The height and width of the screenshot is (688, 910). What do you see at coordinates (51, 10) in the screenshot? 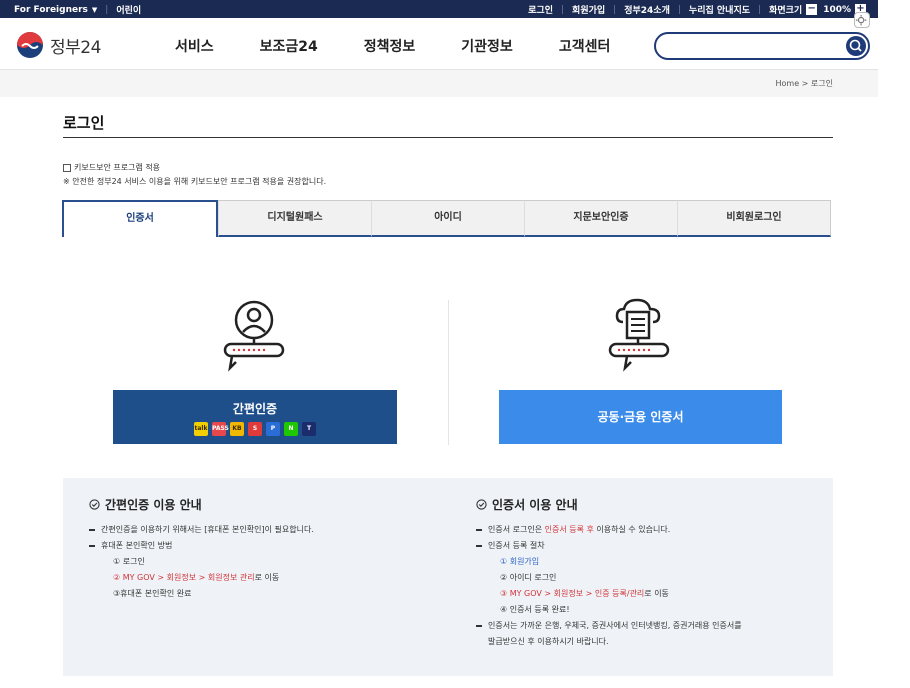
I see `for-foreigners-link: For Foreigners` at bounding box center [51, 10].